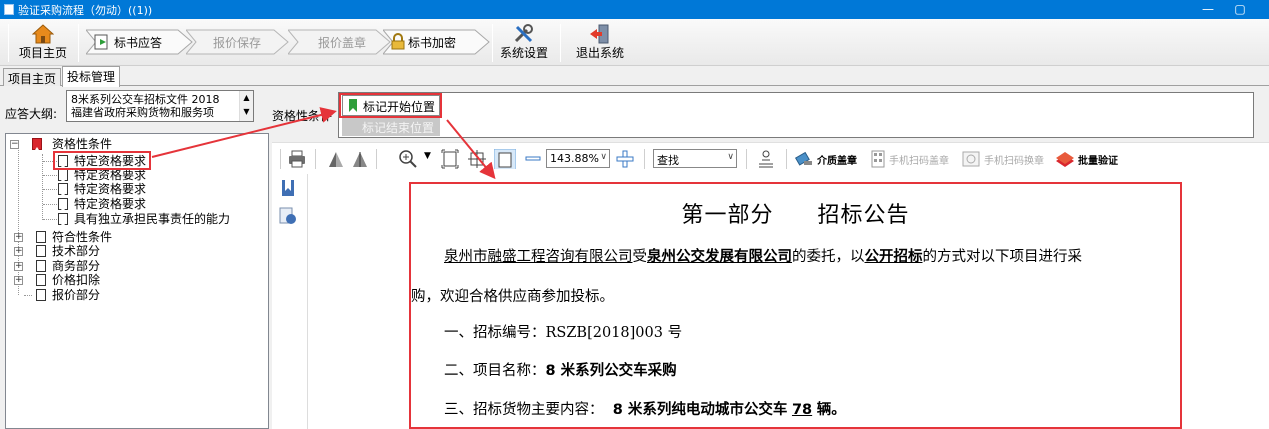 This screenshot has height=429, width=1269. I want to click on arrow-to-mark-button, so click(244, 132).